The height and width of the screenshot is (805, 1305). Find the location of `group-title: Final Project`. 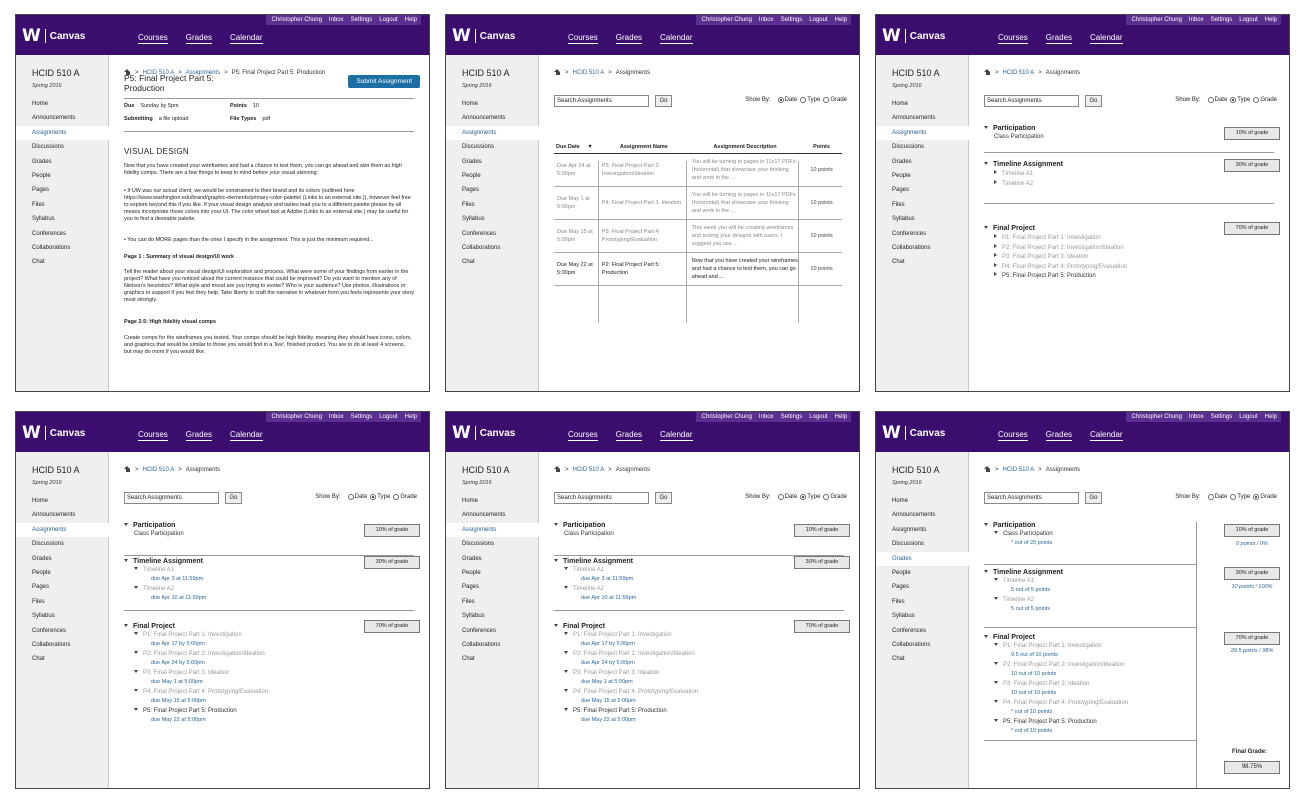

group-title: Final Project is located at coordinates (1009, 637).